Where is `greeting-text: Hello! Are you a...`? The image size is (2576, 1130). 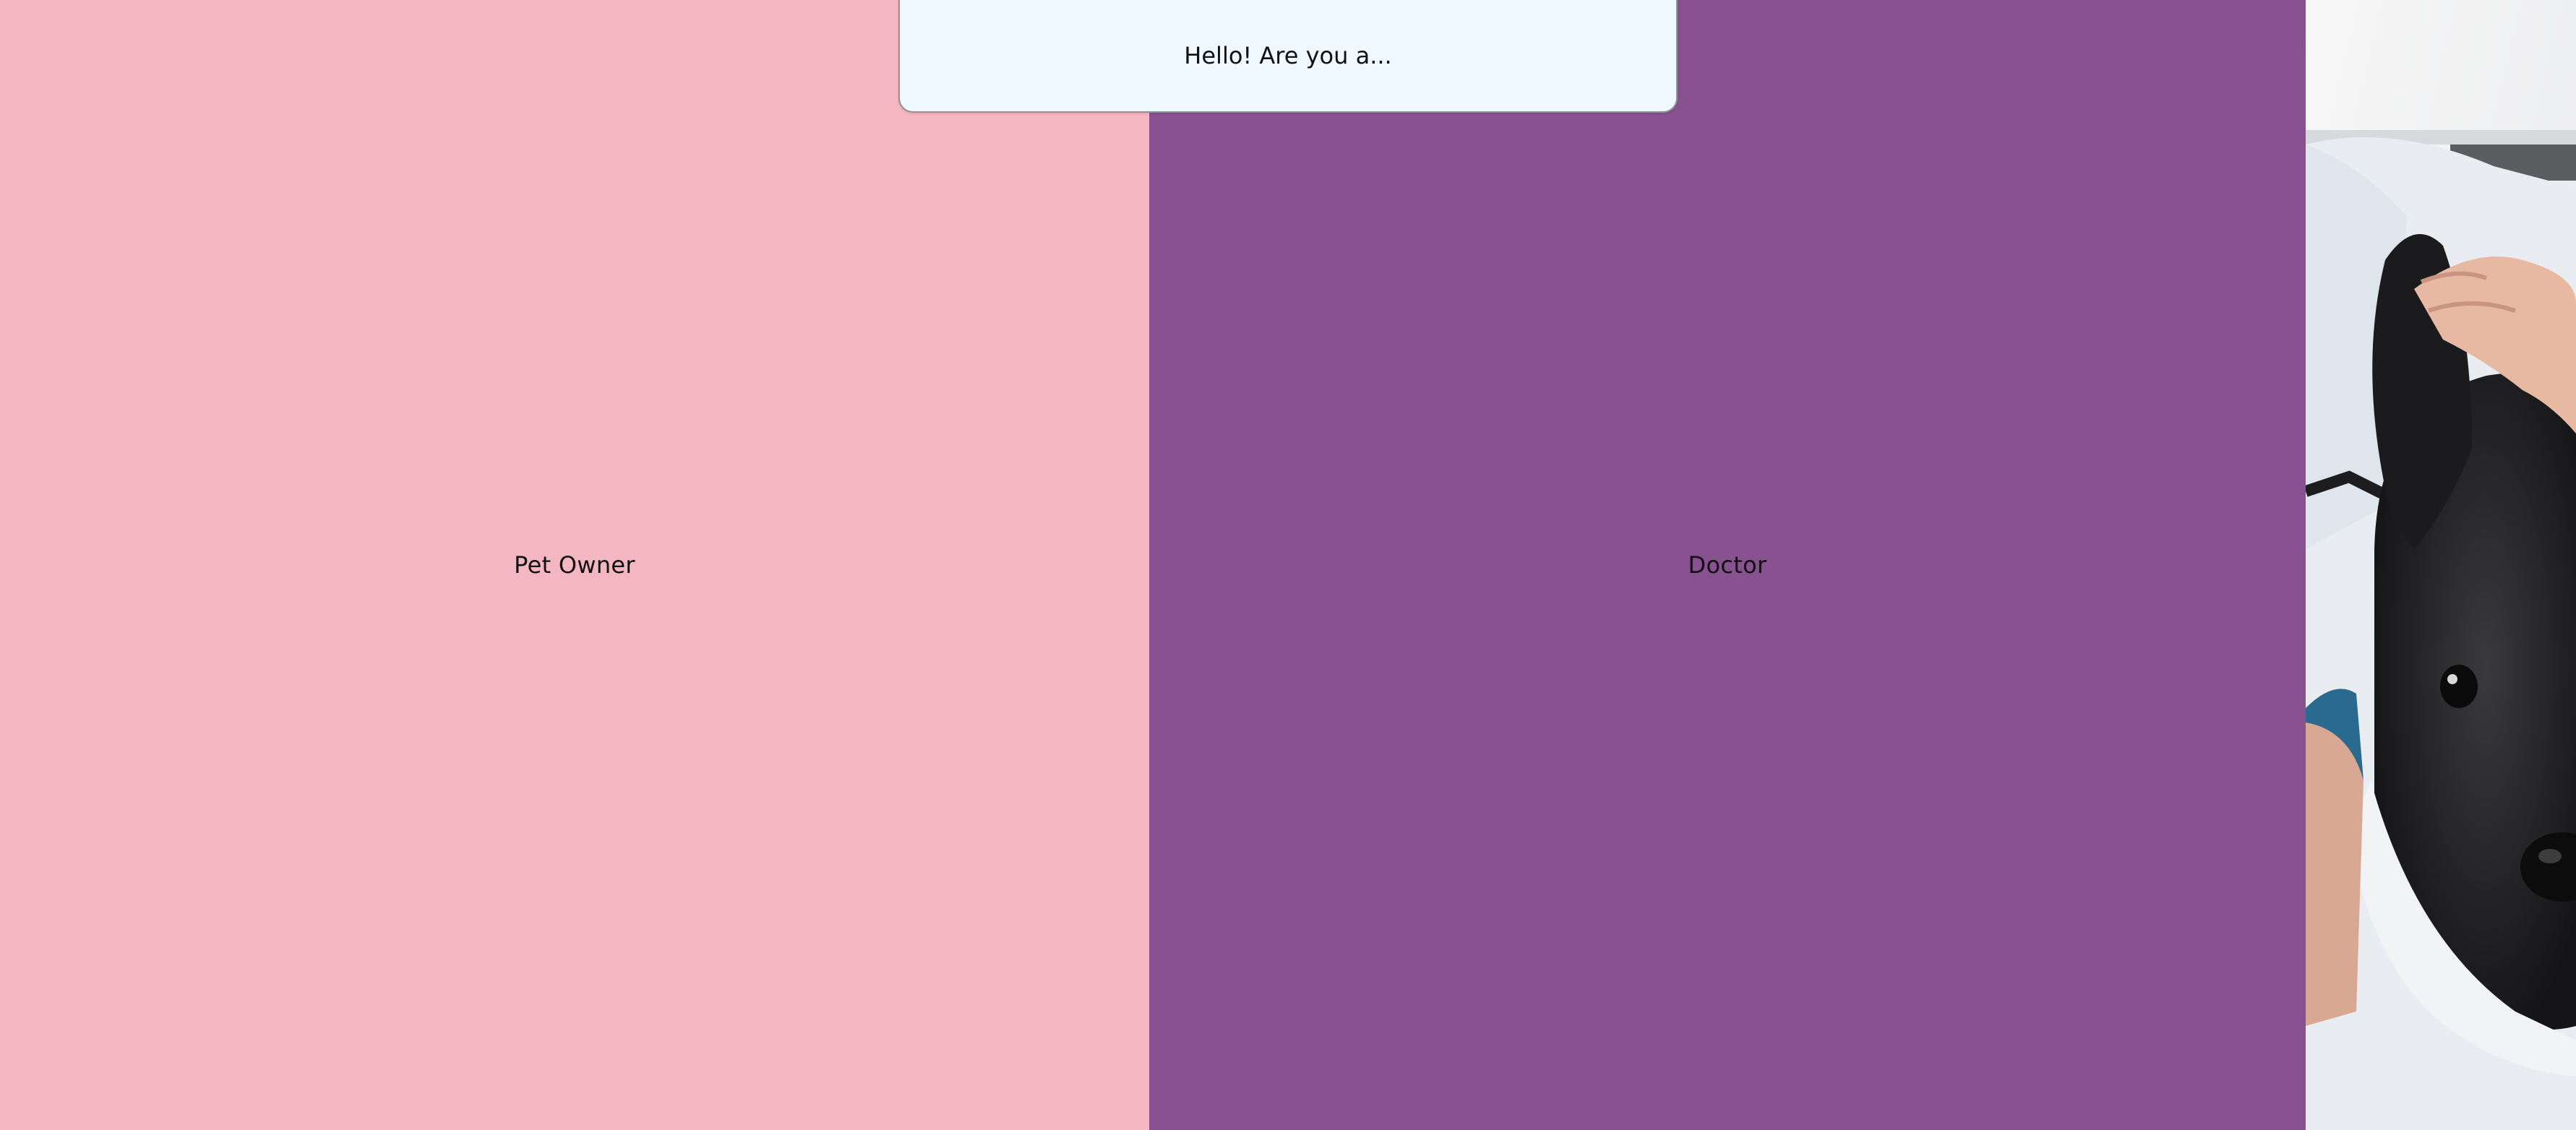 greeting-text: Hello! Are you a... is located at coordinates (1288, 56).